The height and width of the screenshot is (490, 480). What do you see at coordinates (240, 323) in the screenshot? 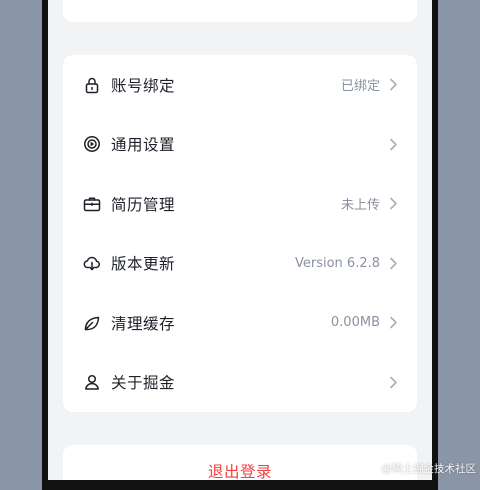
I see `menu-item-clear-cache: 清理缓存 0.00MB` at bounding box center [240, 323].